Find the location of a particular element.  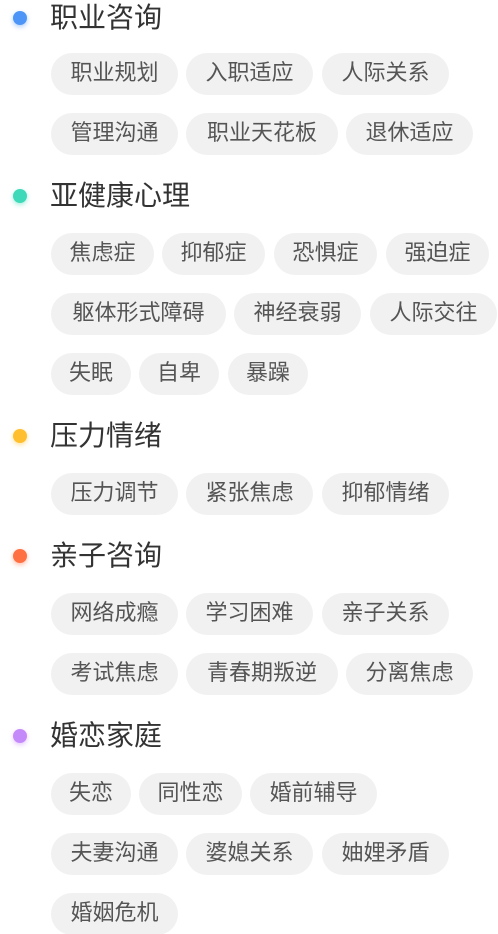

tag-parent-child-relations: 亲子关系 is located at coordinates (385, 614).